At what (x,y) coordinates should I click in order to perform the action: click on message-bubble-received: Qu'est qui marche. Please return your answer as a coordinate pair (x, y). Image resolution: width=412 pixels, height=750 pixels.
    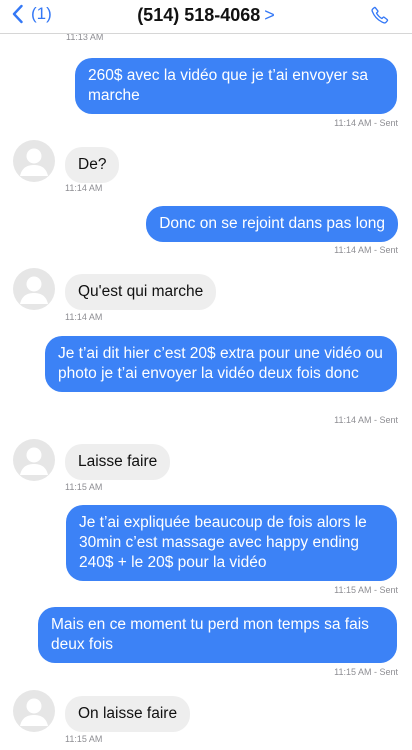
    Looking at the image, I should click on (141, 292).